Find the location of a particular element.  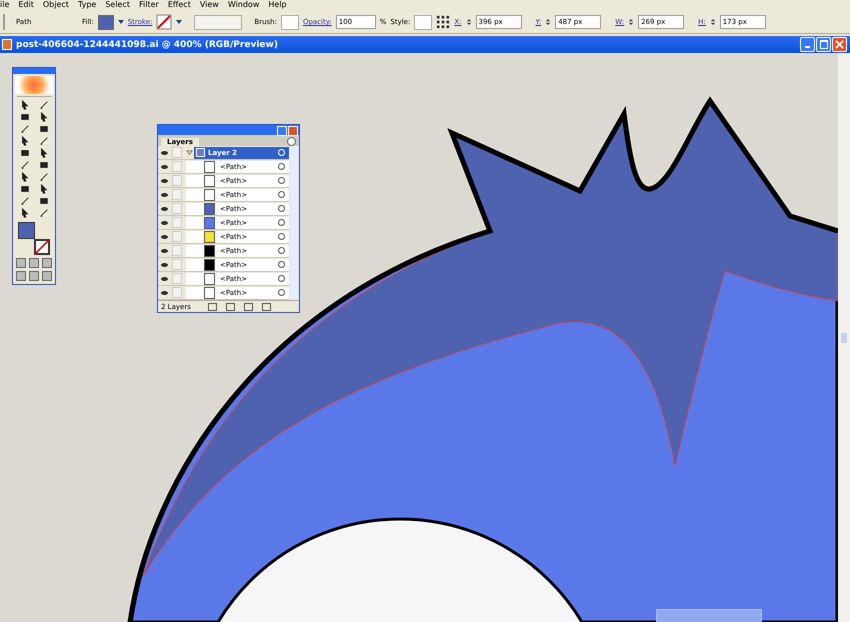

new-sublayer-button is located at coordinates (230, 306).